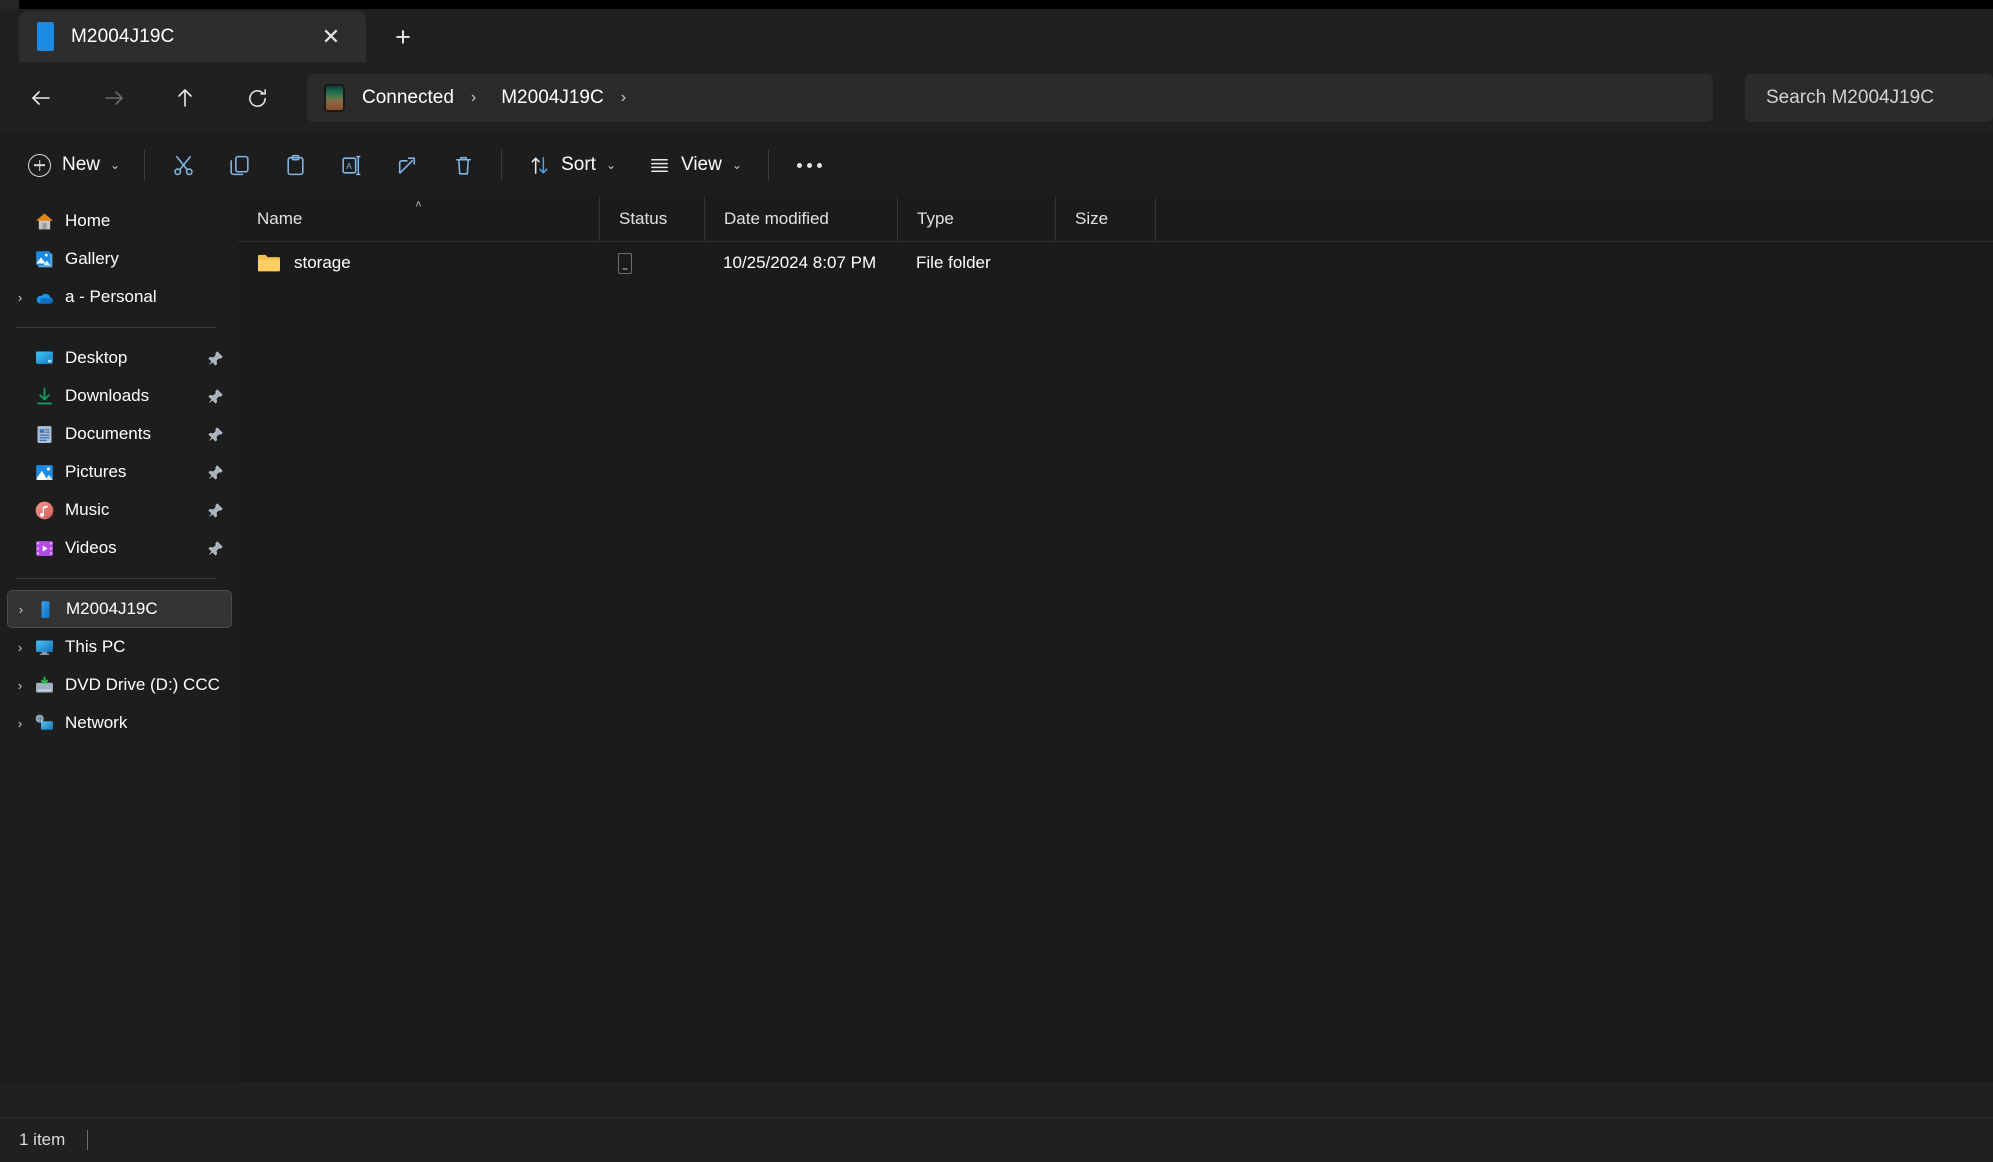  I want to click on tab-m2004j19c: M2004J19C ✕, so click(192, 36).